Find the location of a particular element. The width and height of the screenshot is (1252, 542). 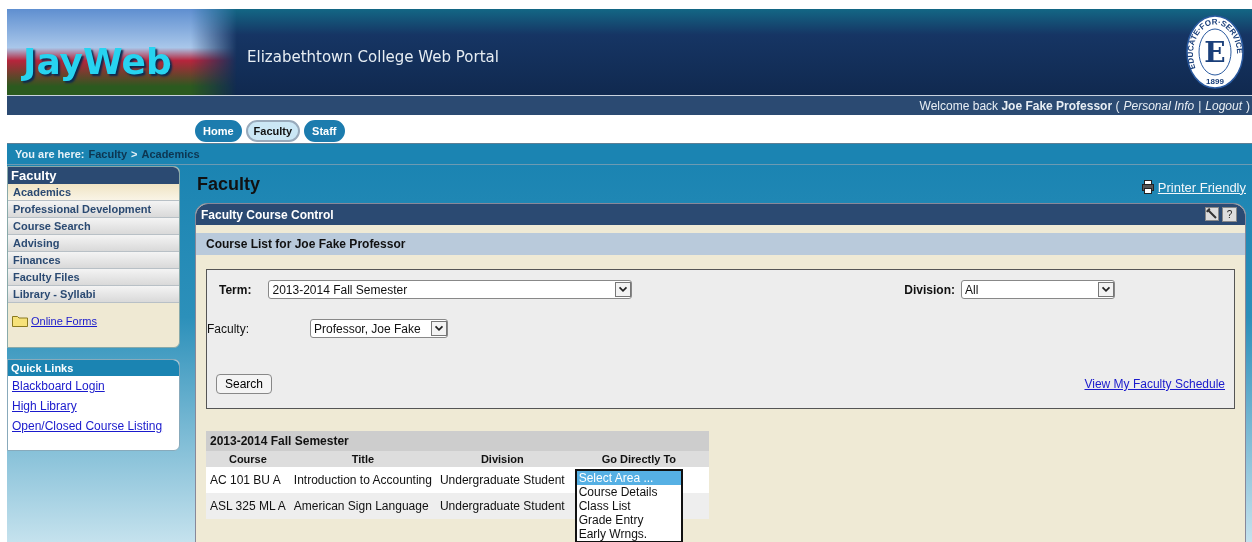

division-select: All is located at coordinates (1038, 289).